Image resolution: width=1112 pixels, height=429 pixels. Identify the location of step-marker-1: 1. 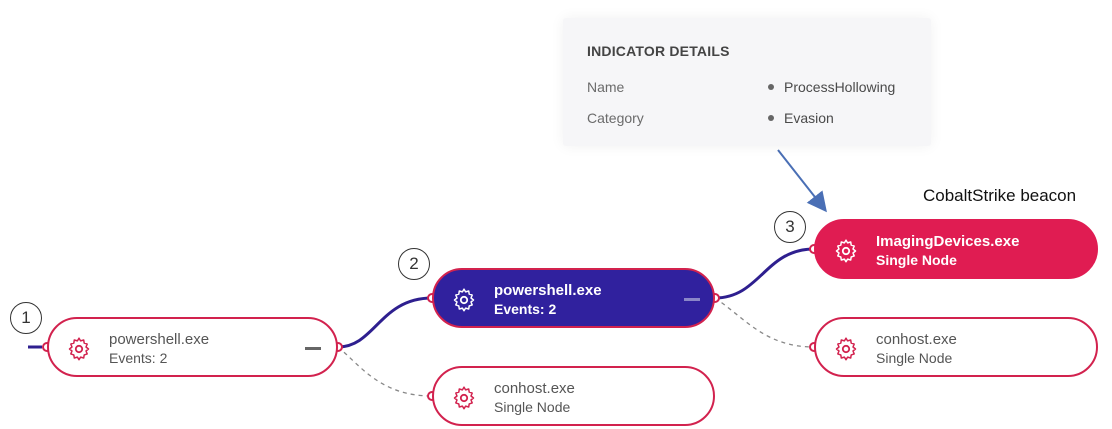
(26, 318).